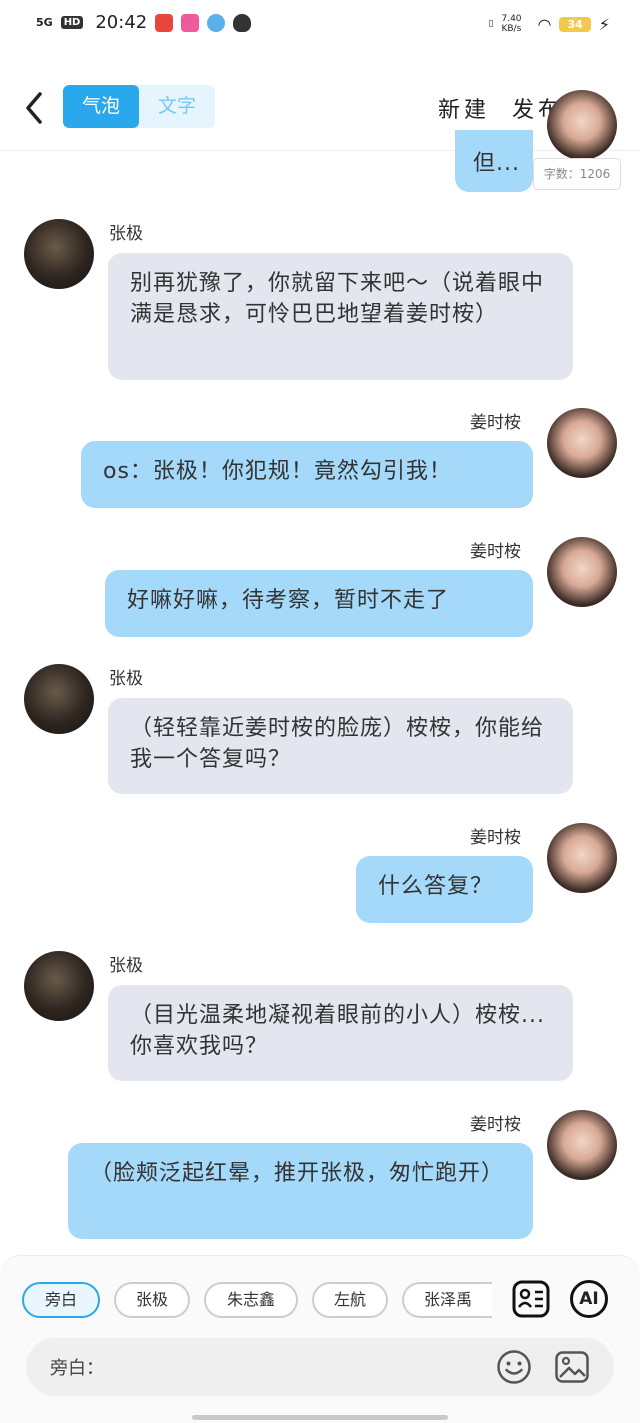 The height and width of the screenshot is (1423, 640). Describe the element at coordinates (177, 106) in the screenshot. I see `tab-text: 文字` at that location.